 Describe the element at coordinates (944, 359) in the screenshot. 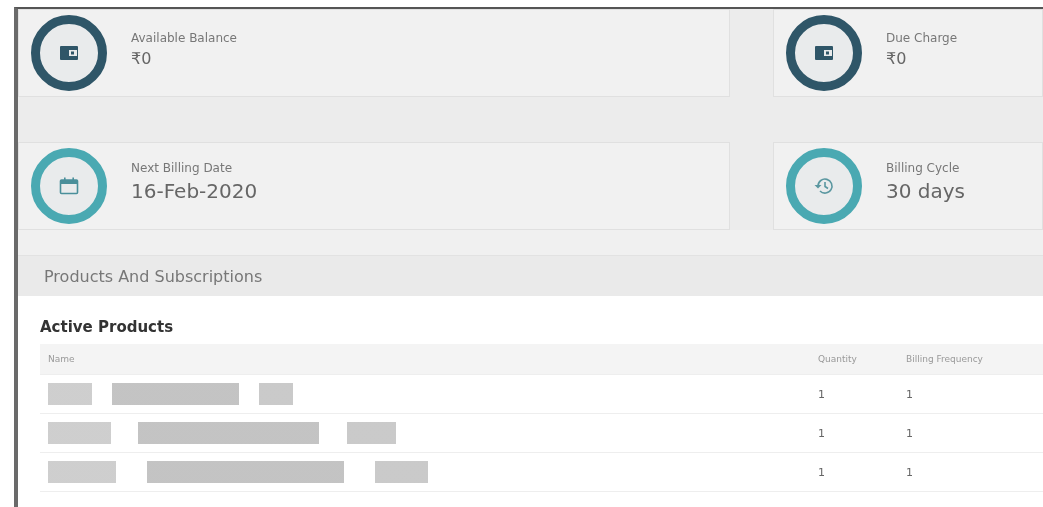

I see `column-header: Billing Frequency` at that location.